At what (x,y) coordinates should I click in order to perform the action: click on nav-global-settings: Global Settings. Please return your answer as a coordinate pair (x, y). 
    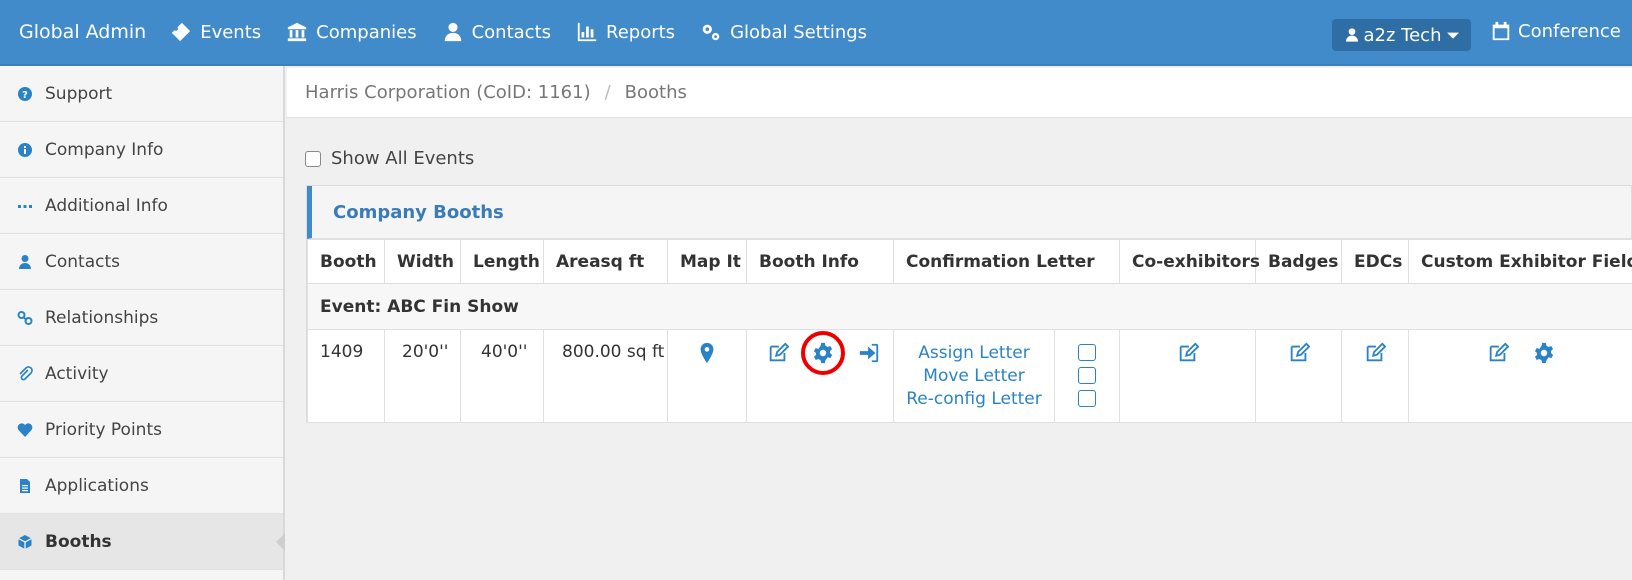
    Looking at the image, I should click on (783, 32).